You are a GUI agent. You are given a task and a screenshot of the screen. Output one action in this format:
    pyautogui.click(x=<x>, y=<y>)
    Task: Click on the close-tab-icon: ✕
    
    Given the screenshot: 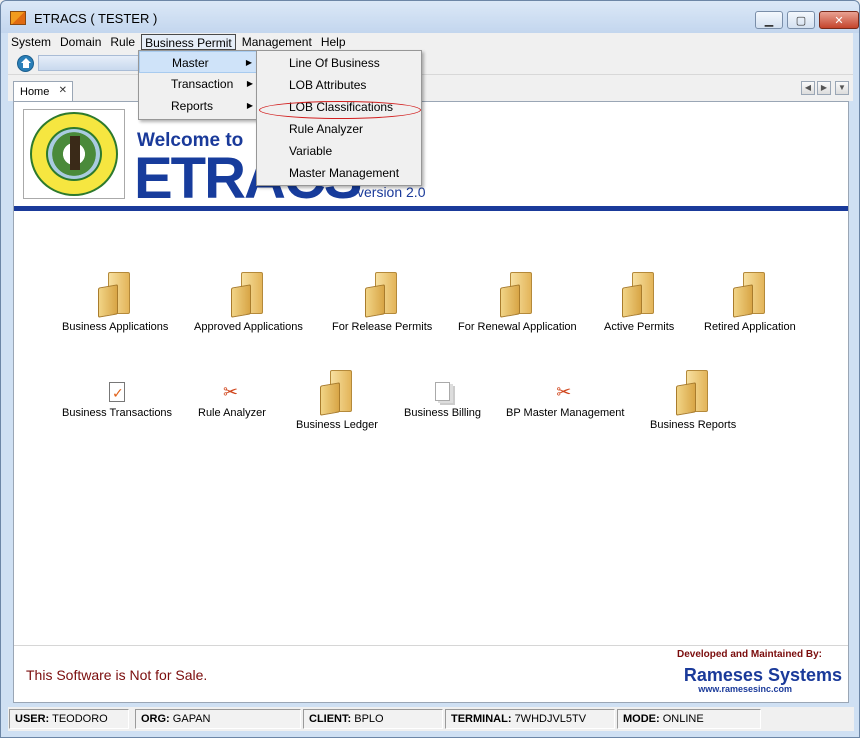 What is the action you would take?
    pyautogui.click(x=63, y=90)
    